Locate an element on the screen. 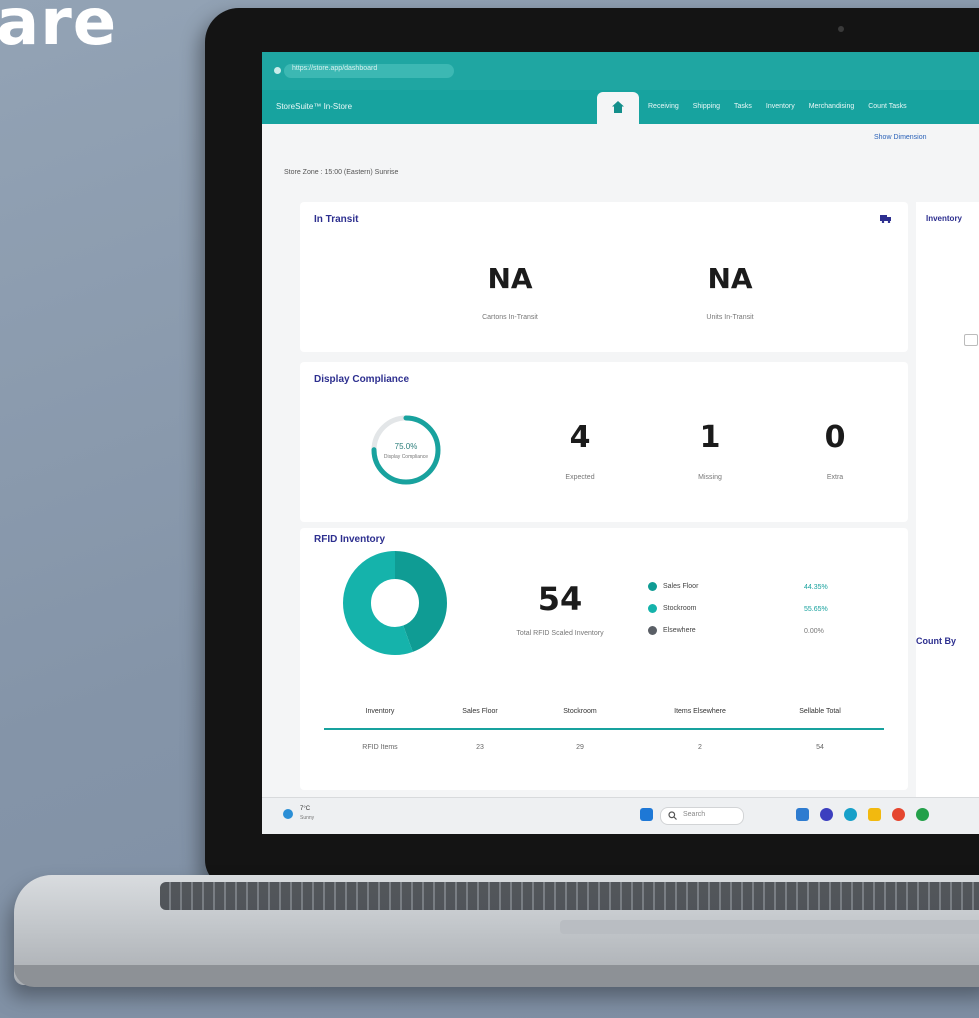  webcam is located at coordinates (841, 29).